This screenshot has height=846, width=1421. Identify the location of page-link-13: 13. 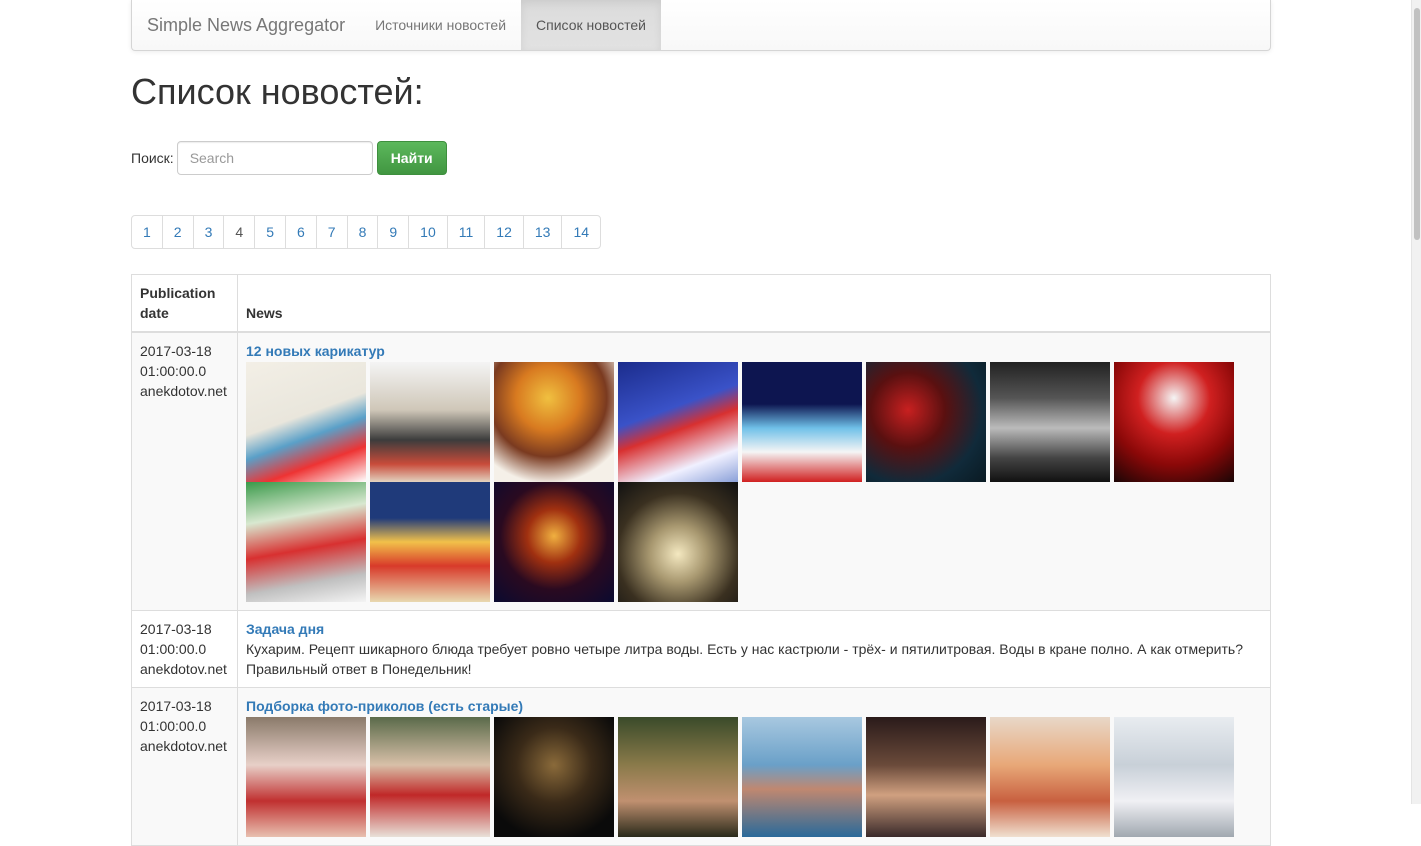
(542, 232).